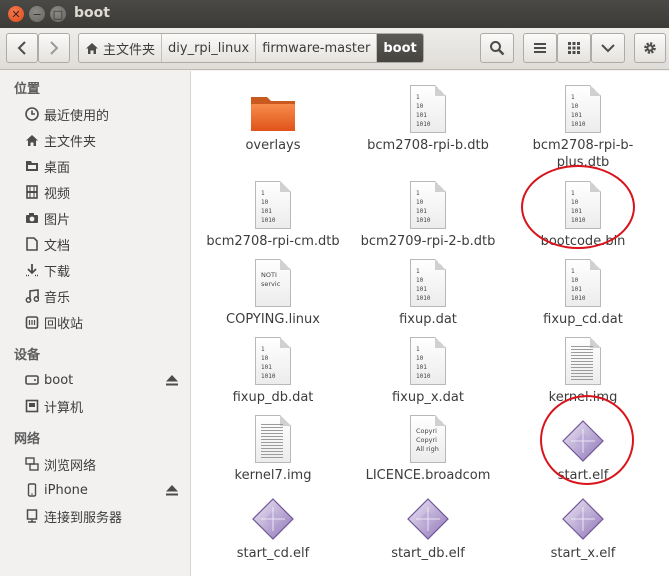 The height and width of the screenshot is (576, 669). I want to click on search-icon, so click(497, 48).